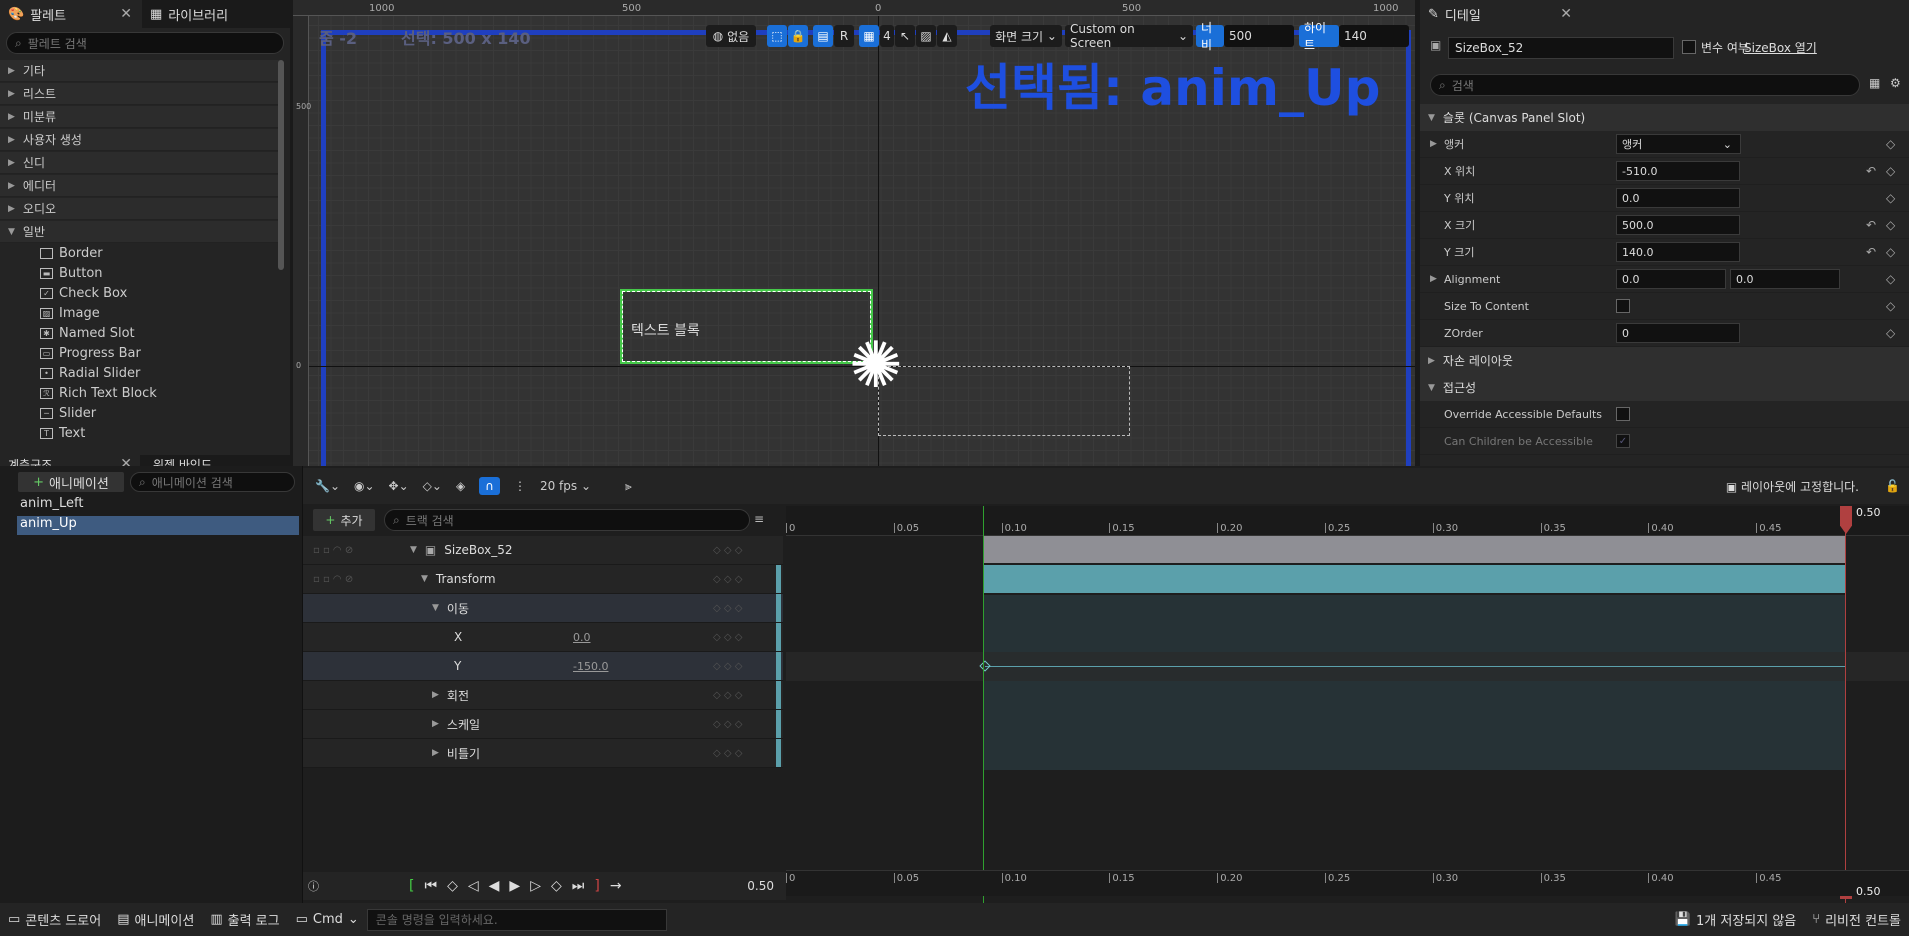 The image size is (1909, 936). Describe the element at coordinates (140, 186) in the screenshot. I see `palette-category: ▶ 에디터` at that location.